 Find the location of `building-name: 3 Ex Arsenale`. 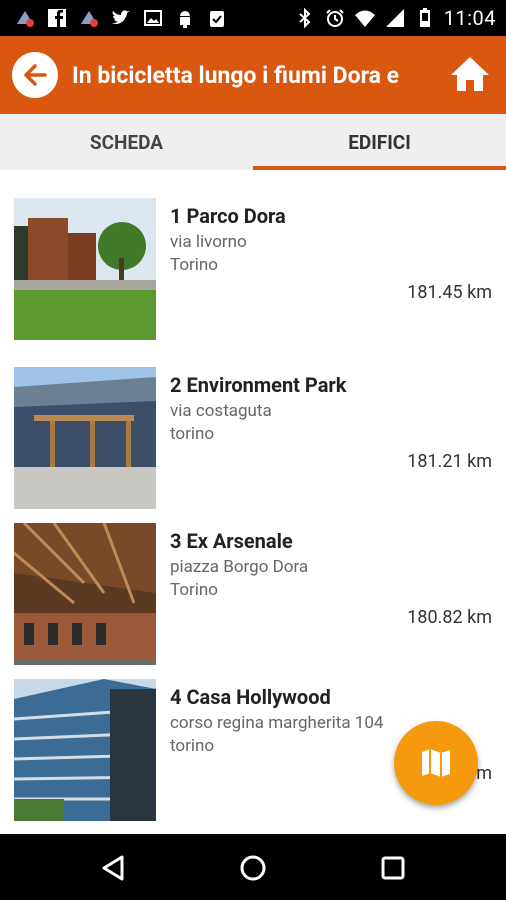

building-name: 3 Ex Arsenale is located at coordinates (231, 541).